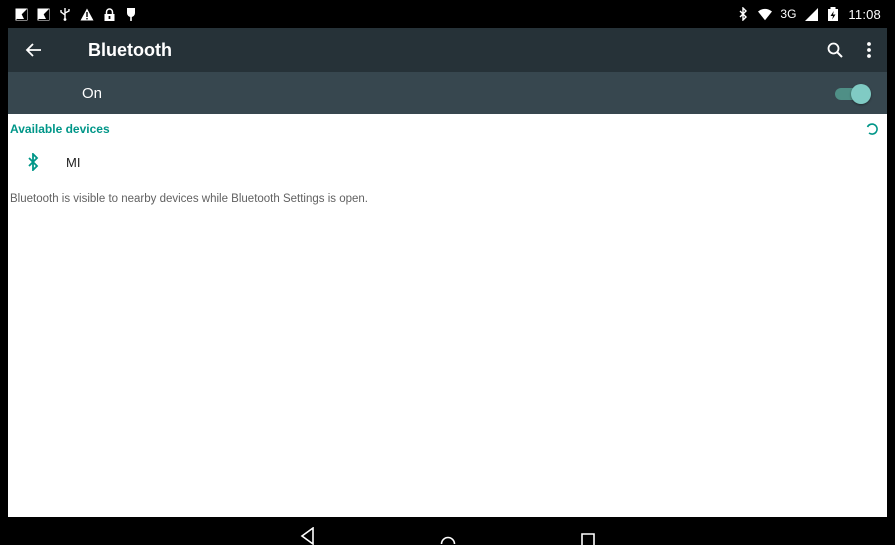 This screenshot has width=895, height=545. I want to click on navigation-bar, so click(447, 531).